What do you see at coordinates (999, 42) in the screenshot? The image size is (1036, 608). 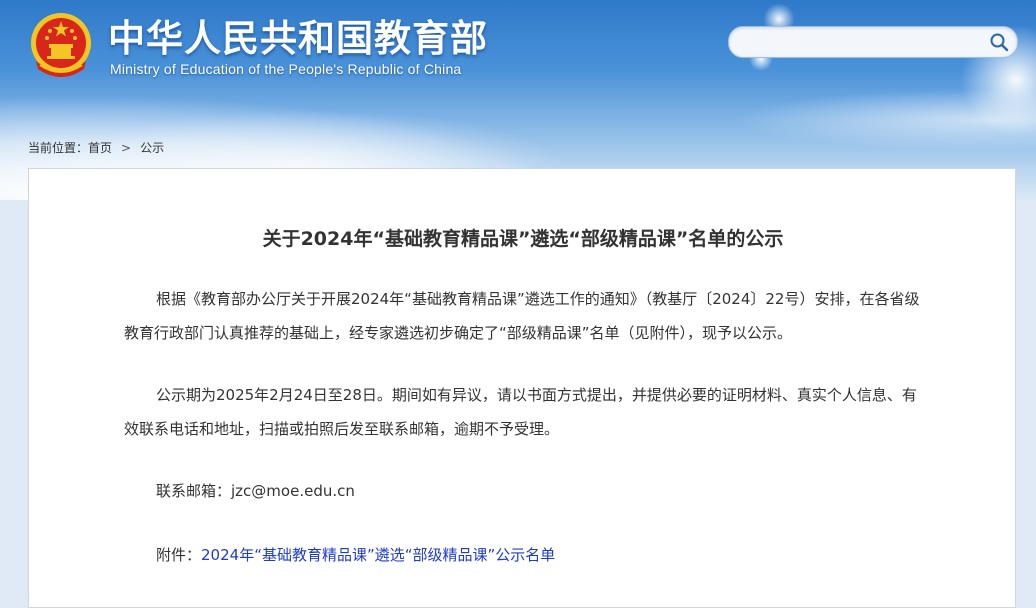 I see `search-icon` at bounding box center [999, 42].